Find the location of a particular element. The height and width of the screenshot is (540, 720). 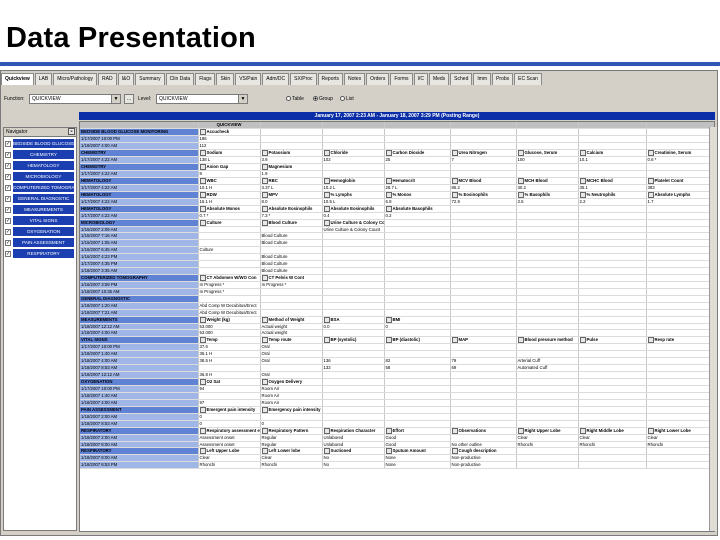

navigator-item: ✓ RESPIRATORY is located at coordinates (40, 253).